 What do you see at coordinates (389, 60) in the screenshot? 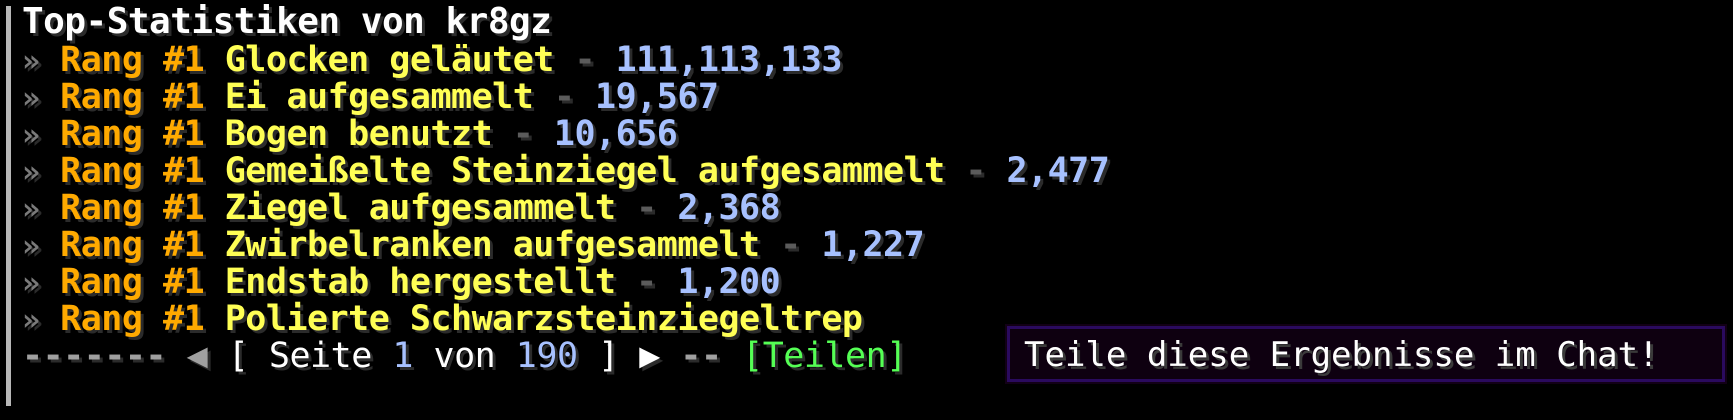
I see `stat-name: Glocken geläutet` at bounding box center [389, 60].